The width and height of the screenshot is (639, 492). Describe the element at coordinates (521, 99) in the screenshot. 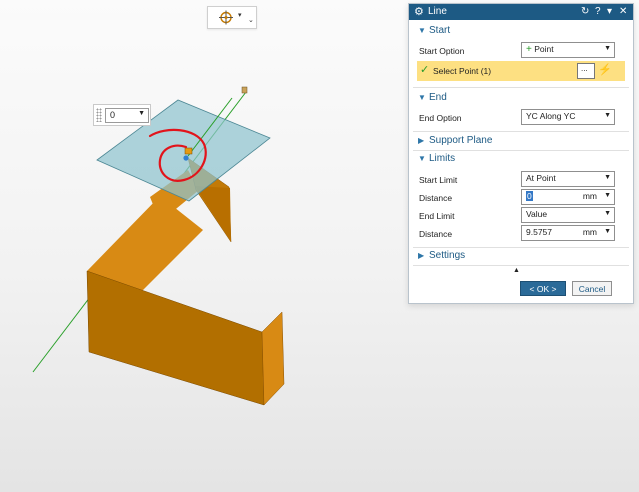

I see `section-end-header: ▼ End` at that location.